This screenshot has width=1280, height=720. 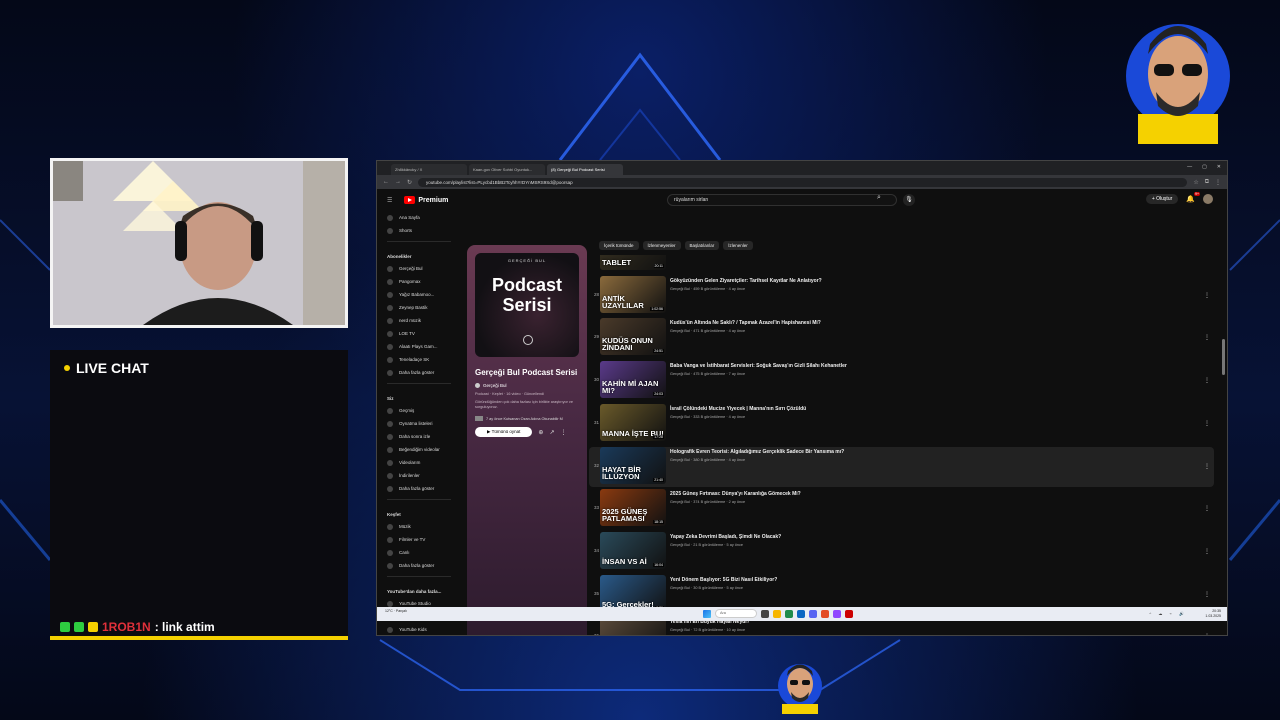 I want to click on edge-icon, so click(x=801, y=613).